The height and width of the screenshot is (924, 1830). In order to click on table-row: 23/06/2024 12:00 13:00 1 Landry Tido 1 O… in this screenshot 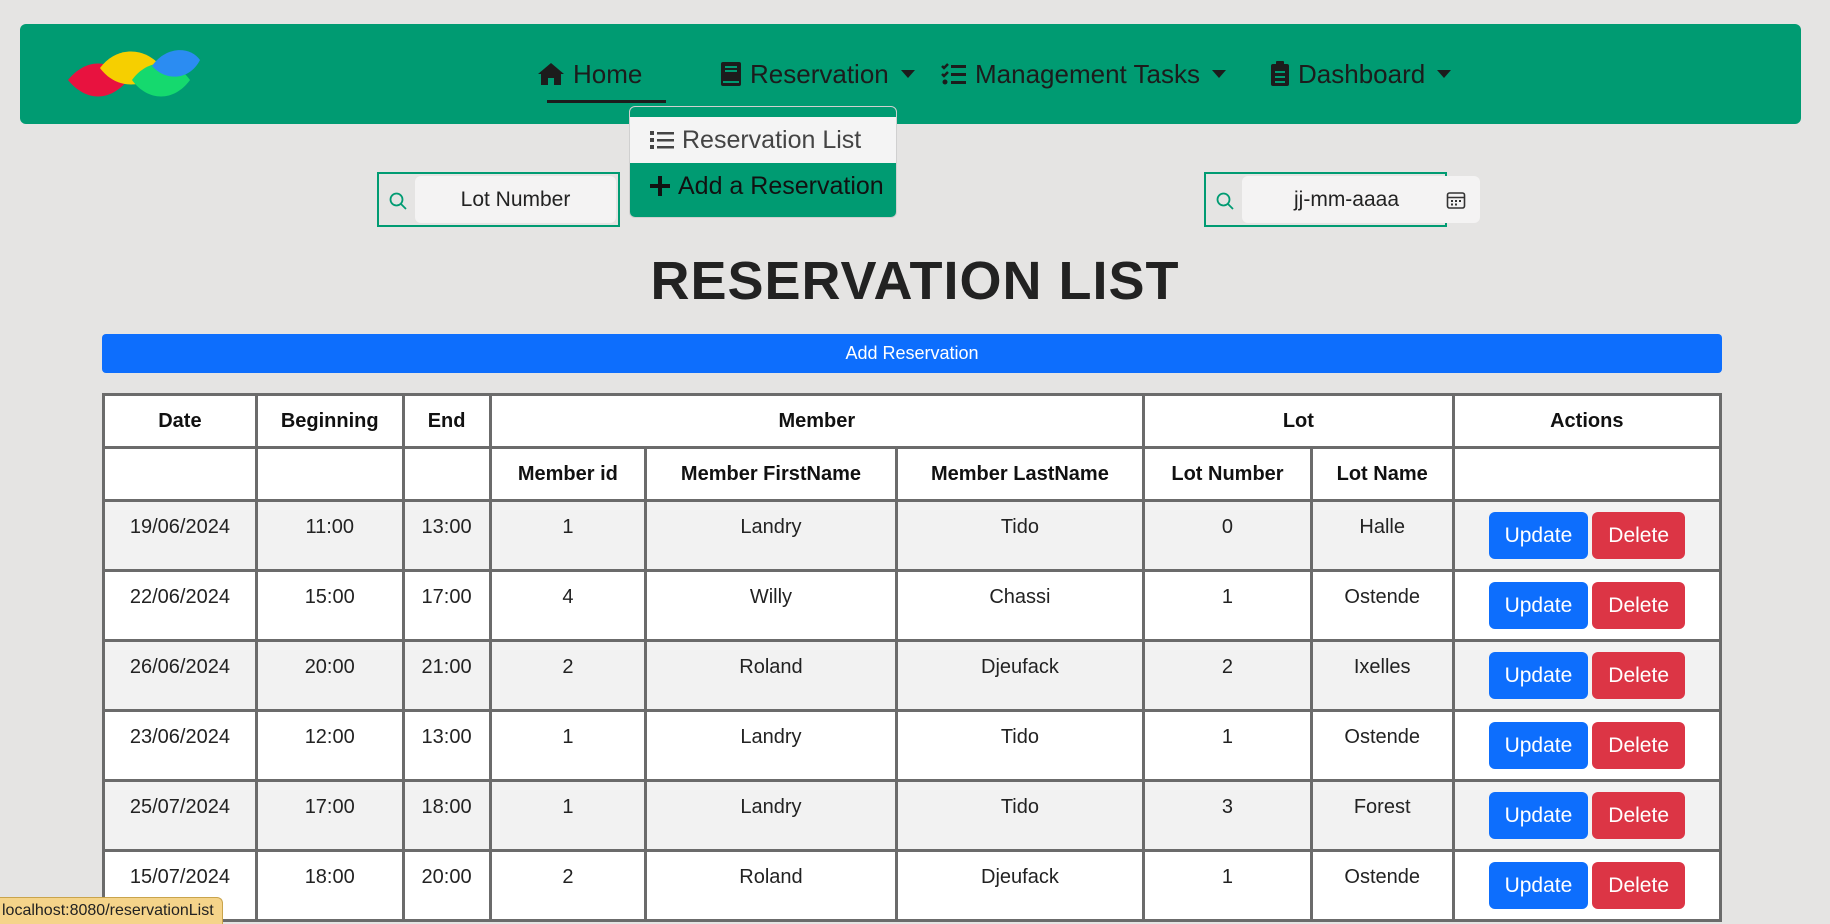, I will do `click(912, 745)`.